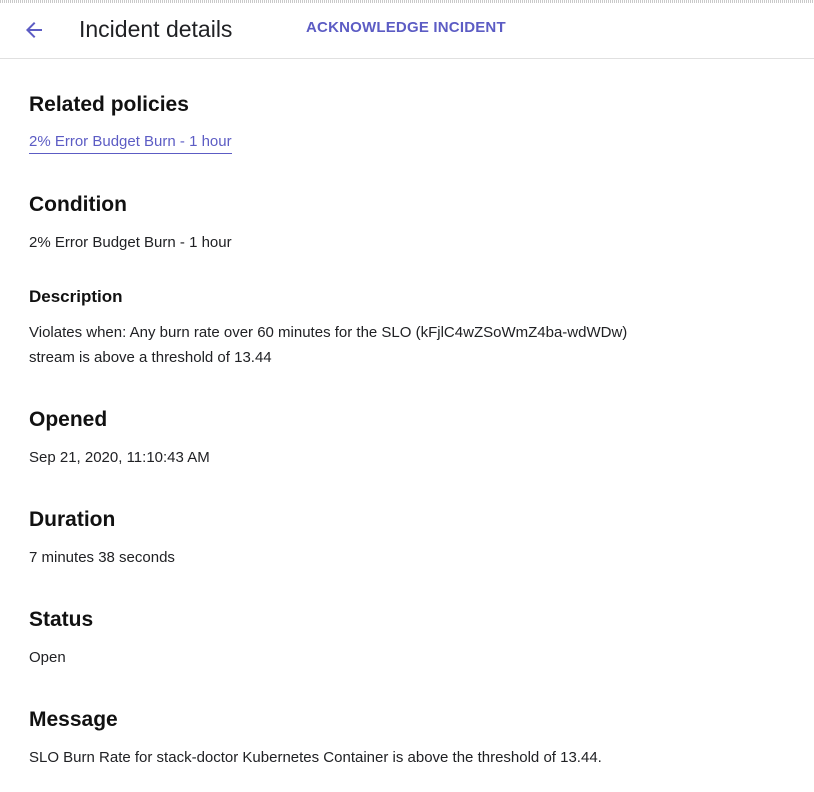 This screenshot has width=814, height=792. Describe the element at coordinates (72, 519) in the screenshot. I see `duration-heading: Duration` at that location.